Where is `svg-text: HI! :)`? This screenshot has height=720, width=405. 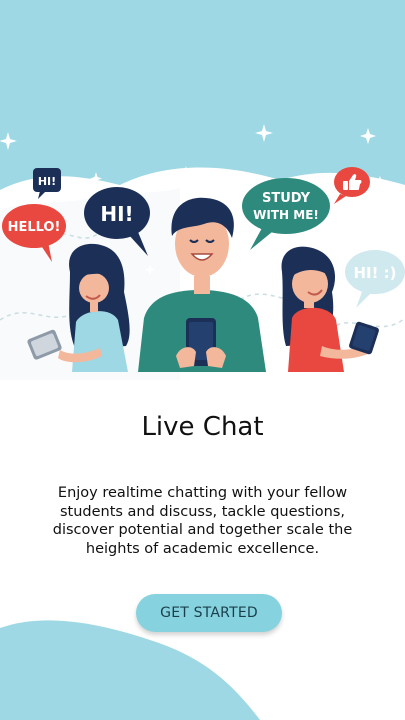 svg-text: HI! :) is located at coordinates (374, 273).